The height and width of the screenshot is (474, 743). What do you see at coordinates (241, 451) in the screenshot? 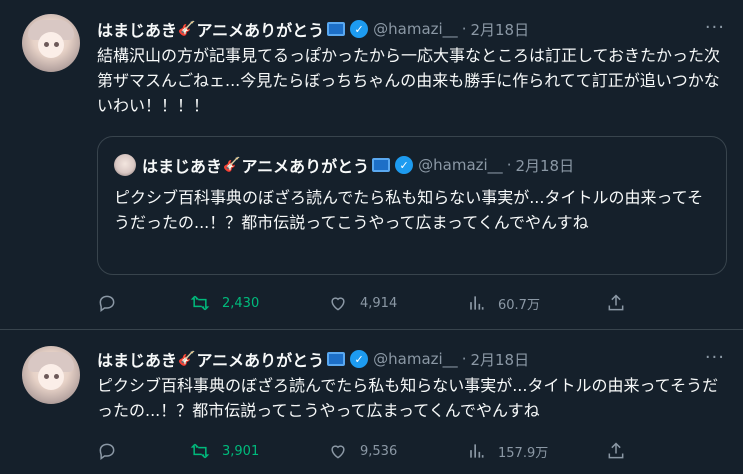
I see `retweet-count: 3,901` at bounding box center [241, 451].